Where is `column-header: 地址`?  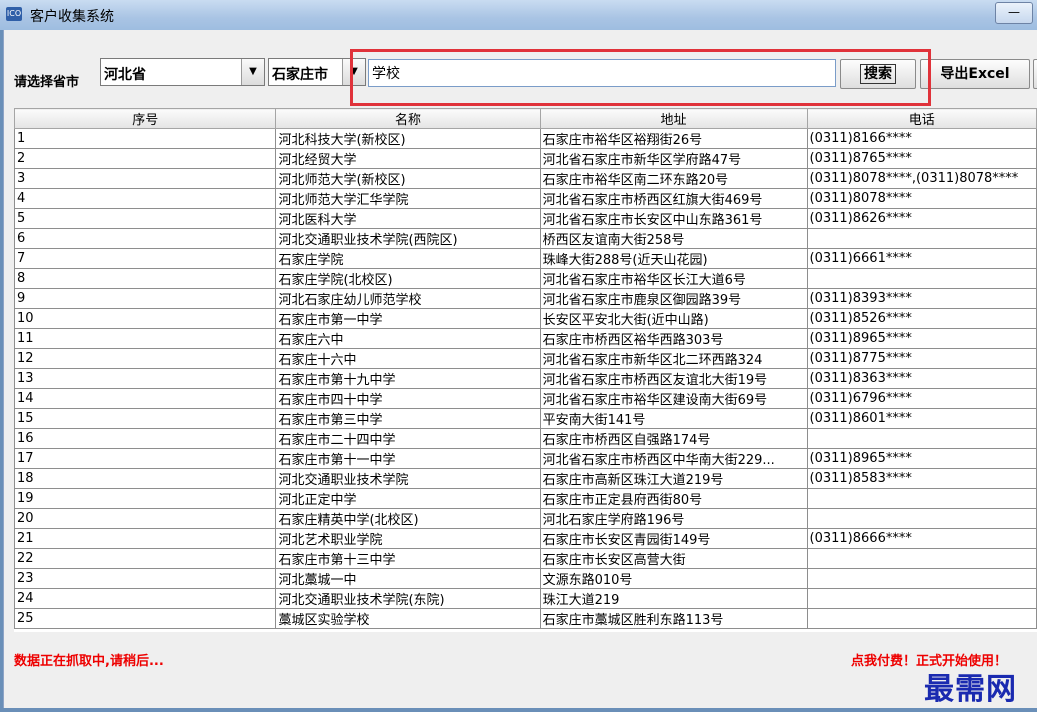 column-header: 地址 is located at coordinates (673, 118).